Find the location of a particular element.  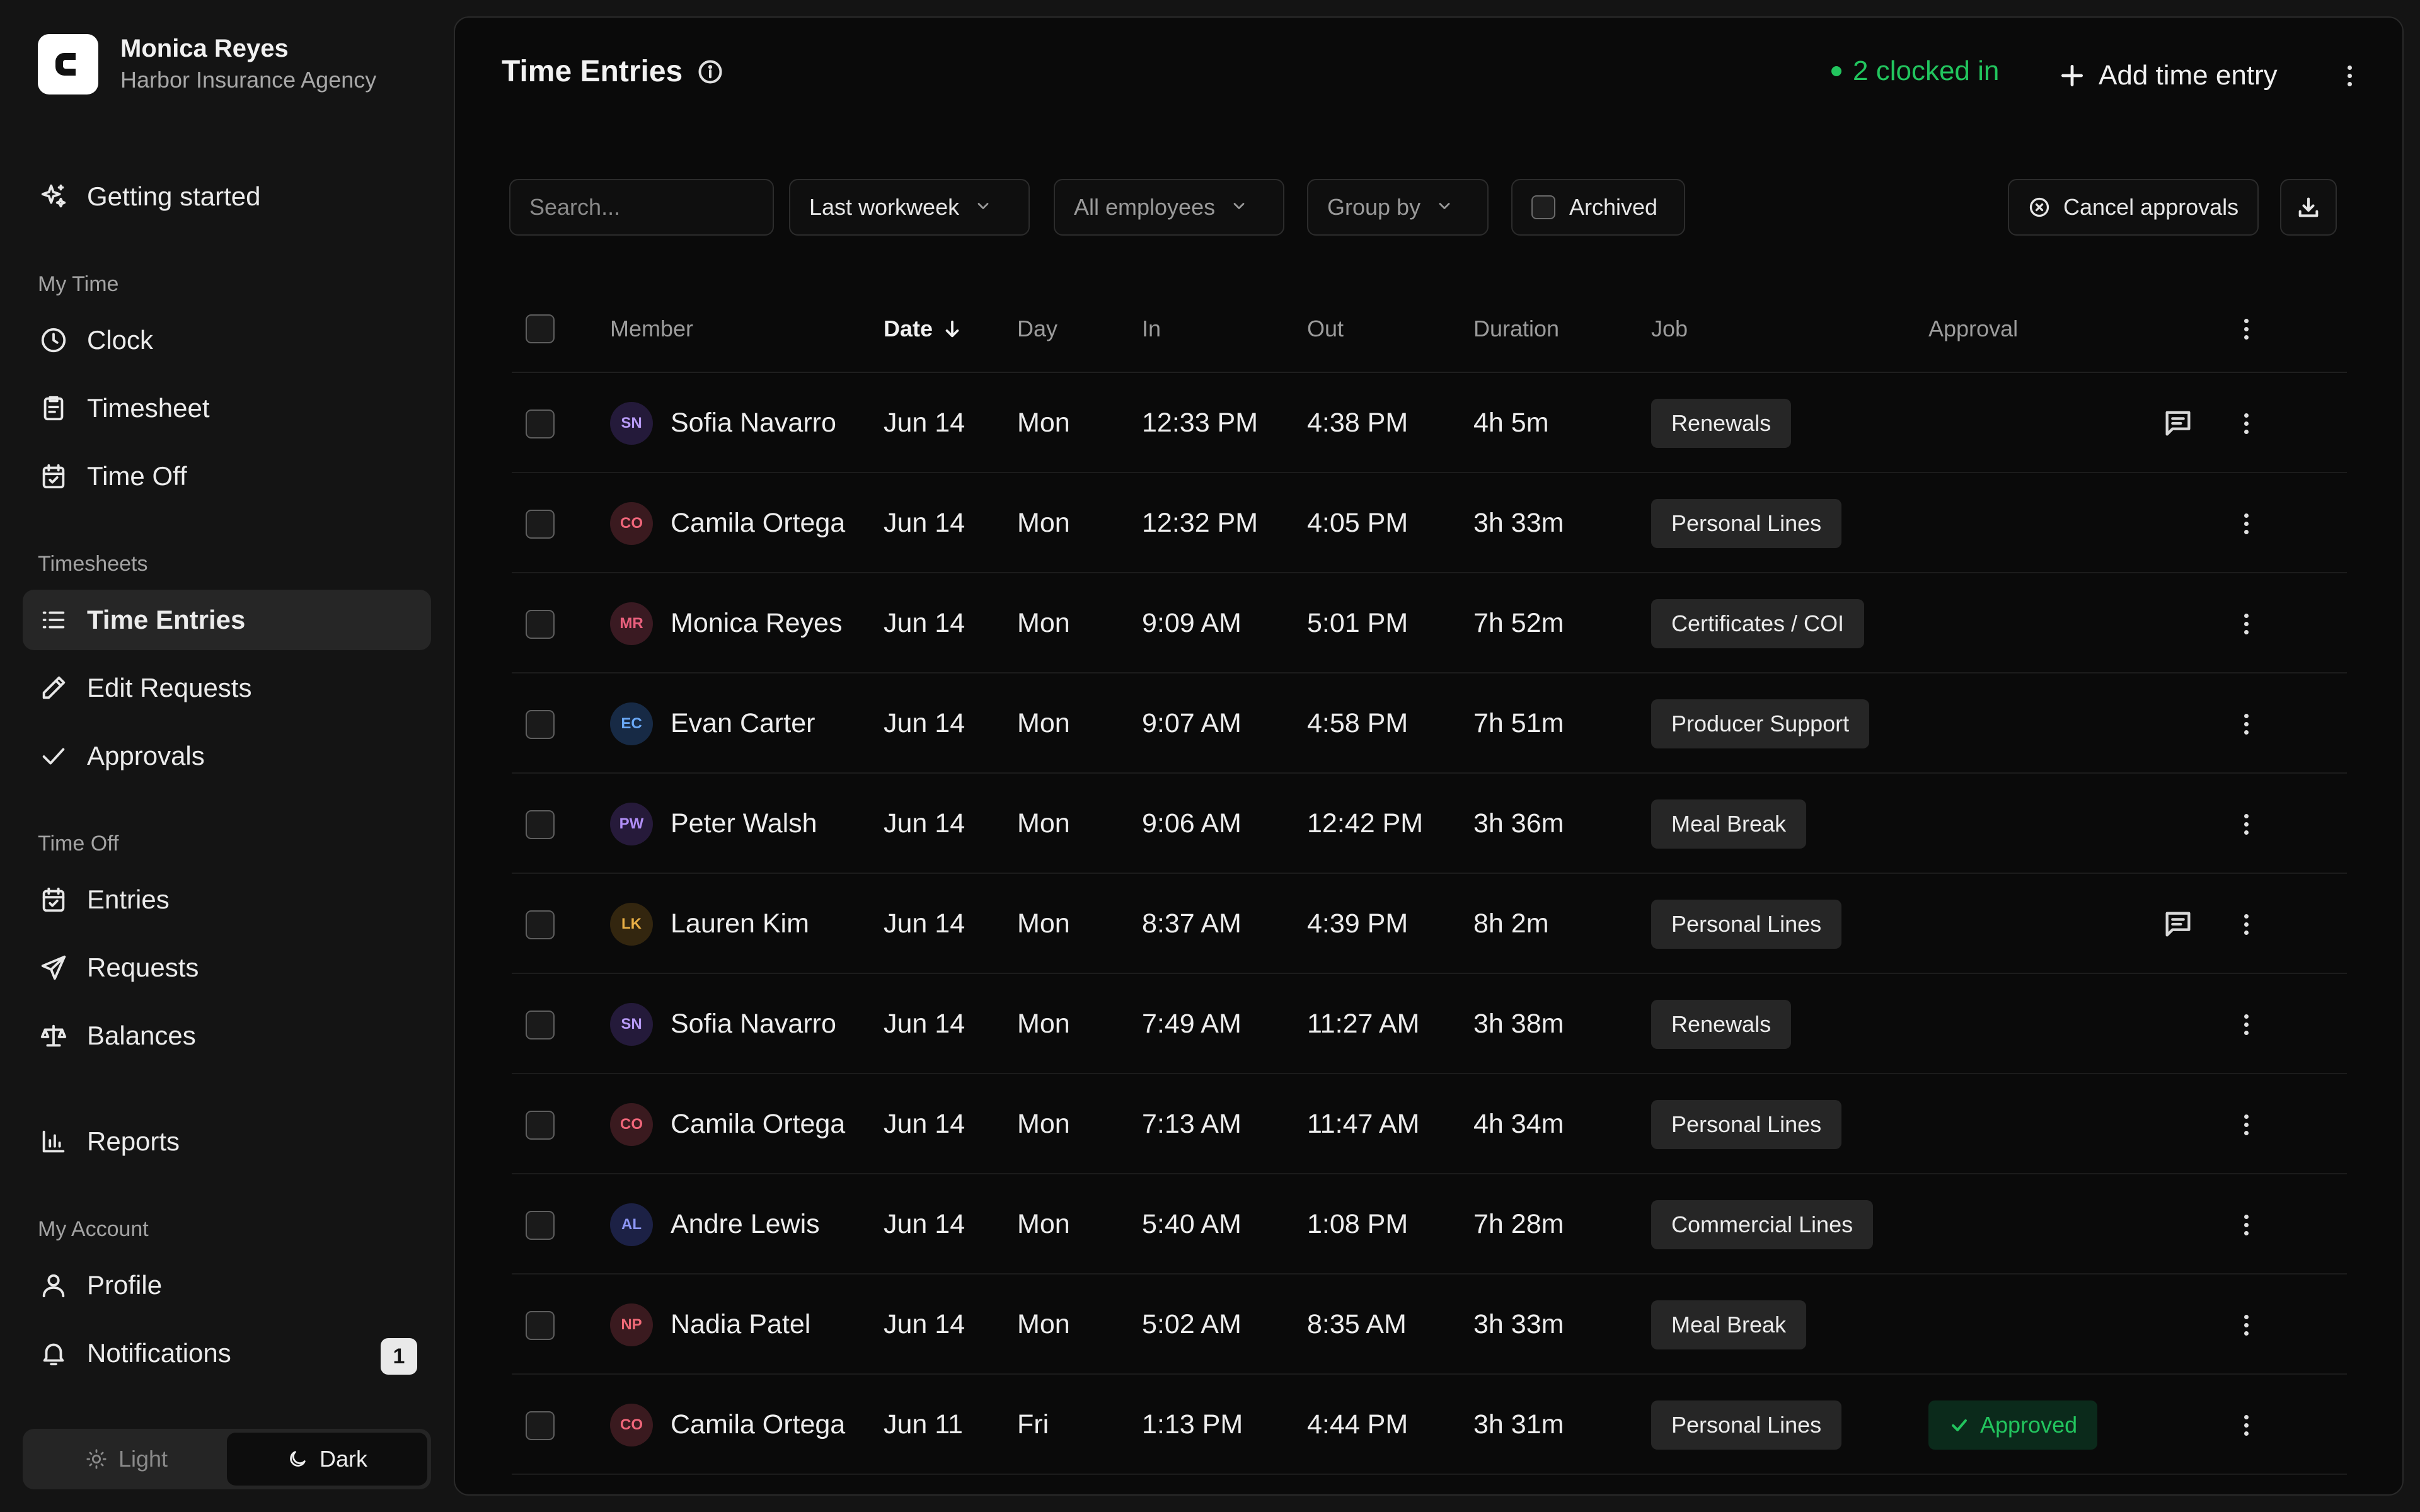

add-time-entry-button: Add time entry is located at coordinates (2168, 75).